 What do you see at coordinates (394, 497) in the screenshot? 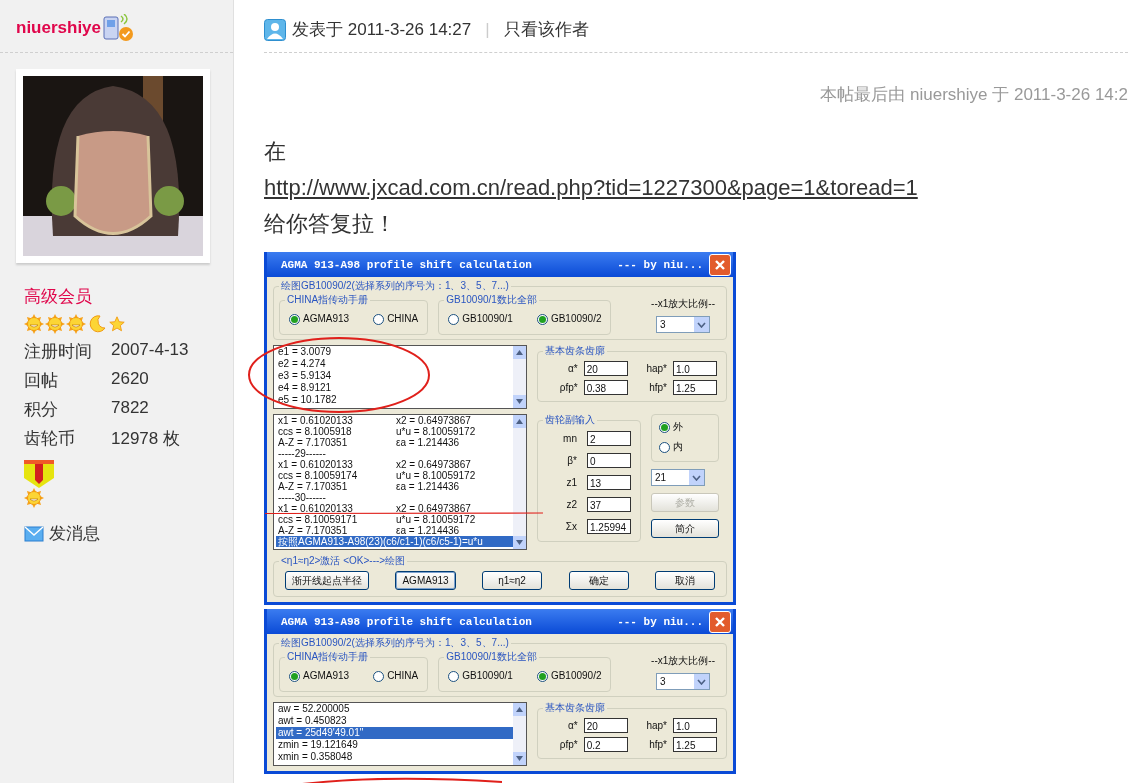
I see `list-item: -----30------` at bounding box center [394, 497].